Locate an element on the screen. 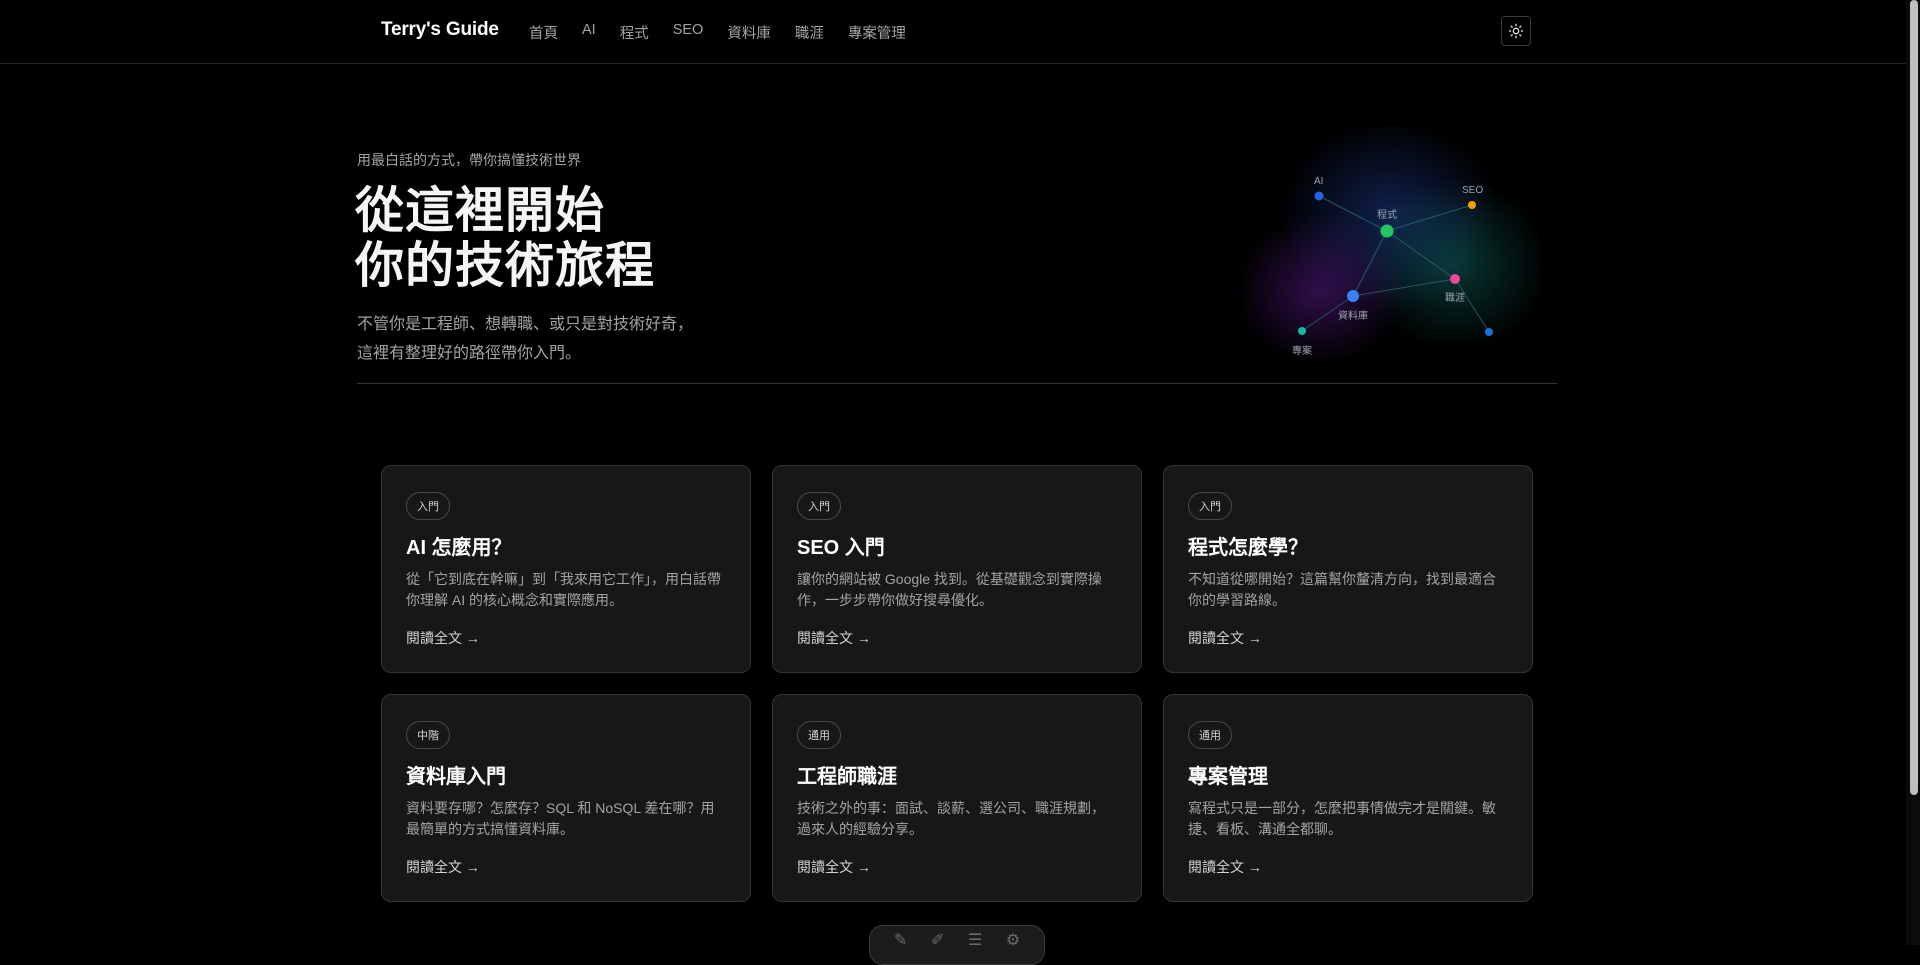 The image size is (1920, 965). node-label-ai: AI is located at coordinates (1318, 181).